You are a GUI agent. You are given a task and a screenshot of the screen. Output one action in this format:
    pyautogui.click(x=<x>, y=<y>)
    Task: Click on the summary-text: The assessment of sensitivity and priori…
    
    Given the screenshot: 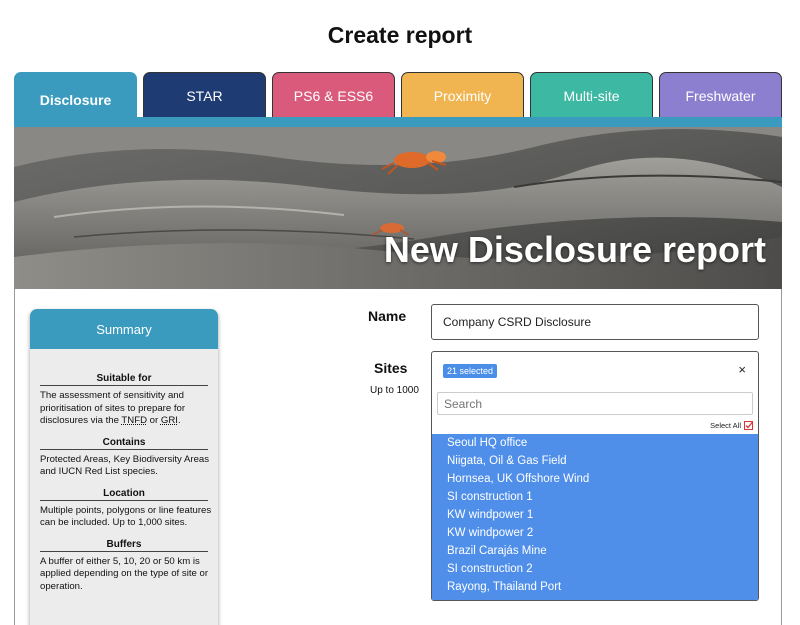 What is the action you would take?
    pyautogui.click(x=126, y=409)
    